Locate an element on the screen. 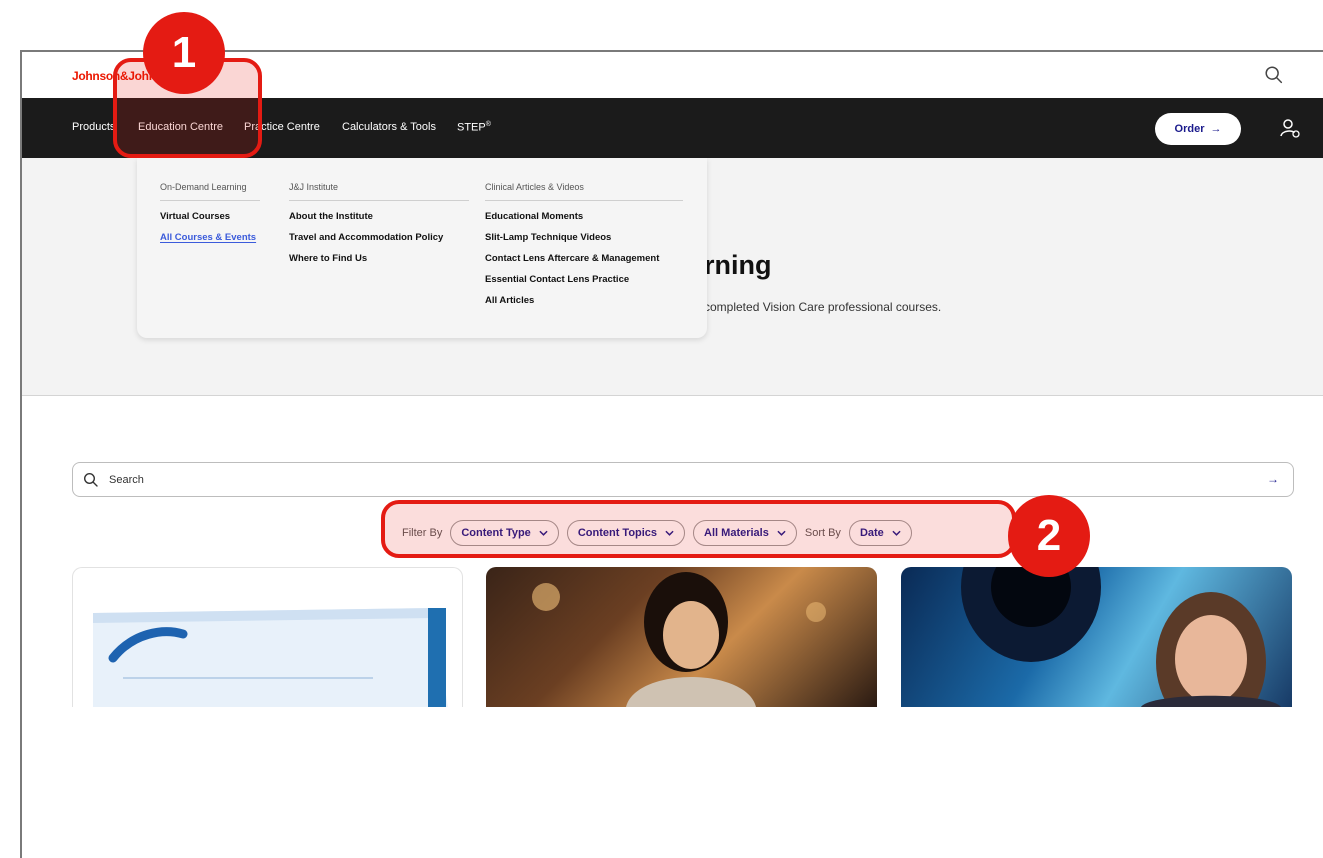  menu-link-slit-lamp-videos: Slit-Lamp Technique Videos is located at coordinates (584, 237).